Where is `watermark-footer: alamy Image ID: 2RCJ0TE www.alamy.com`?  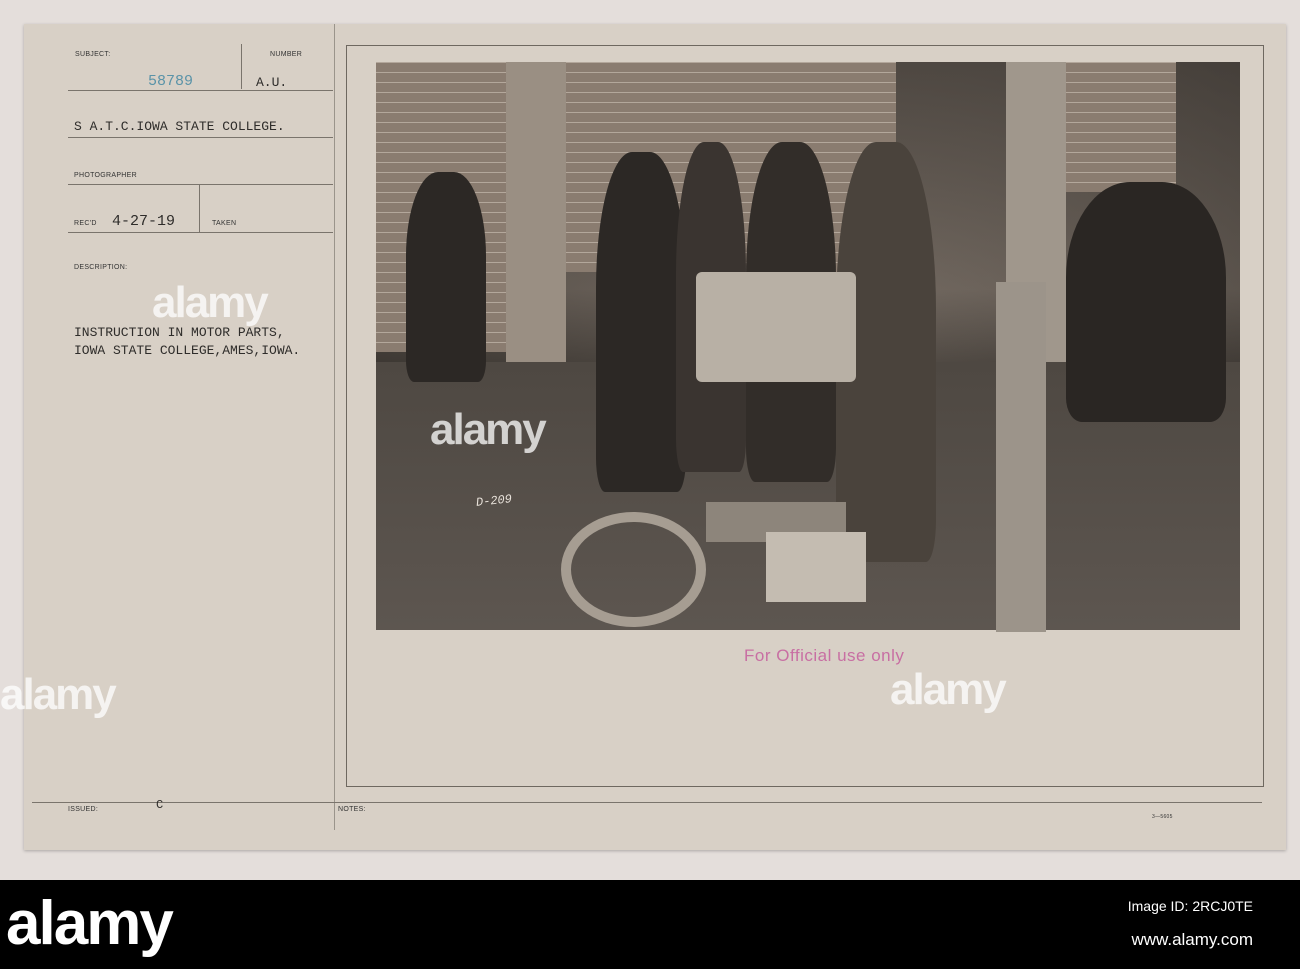 watermark-footer: alamy Image ID: 2RCJ0TE www.alamy.com is located at coordinates (650, 924).